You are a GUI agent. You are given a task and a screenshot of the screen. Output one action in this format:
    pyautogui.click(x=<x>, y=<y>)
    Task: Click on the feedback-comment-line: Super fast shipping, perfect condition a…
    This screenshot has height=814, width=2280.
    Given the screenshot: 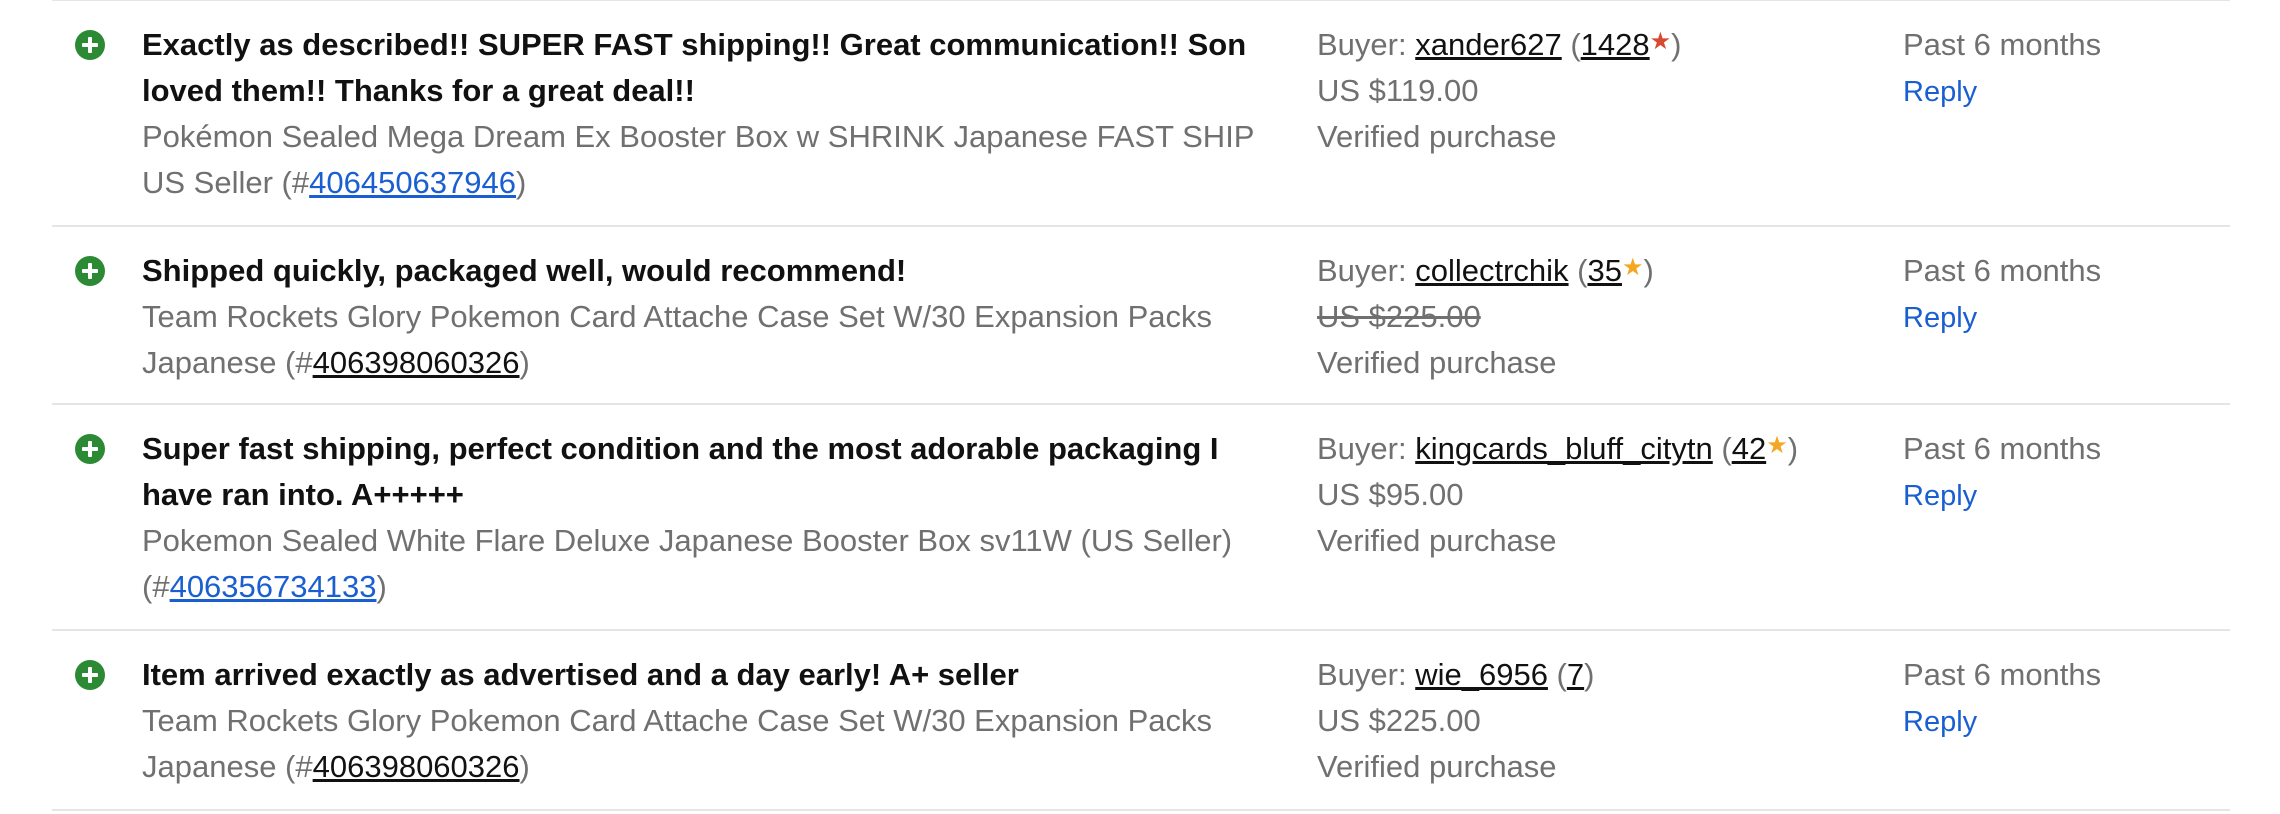 What is the action you would take?
    pyautogui.click(x=680, y=448)
    